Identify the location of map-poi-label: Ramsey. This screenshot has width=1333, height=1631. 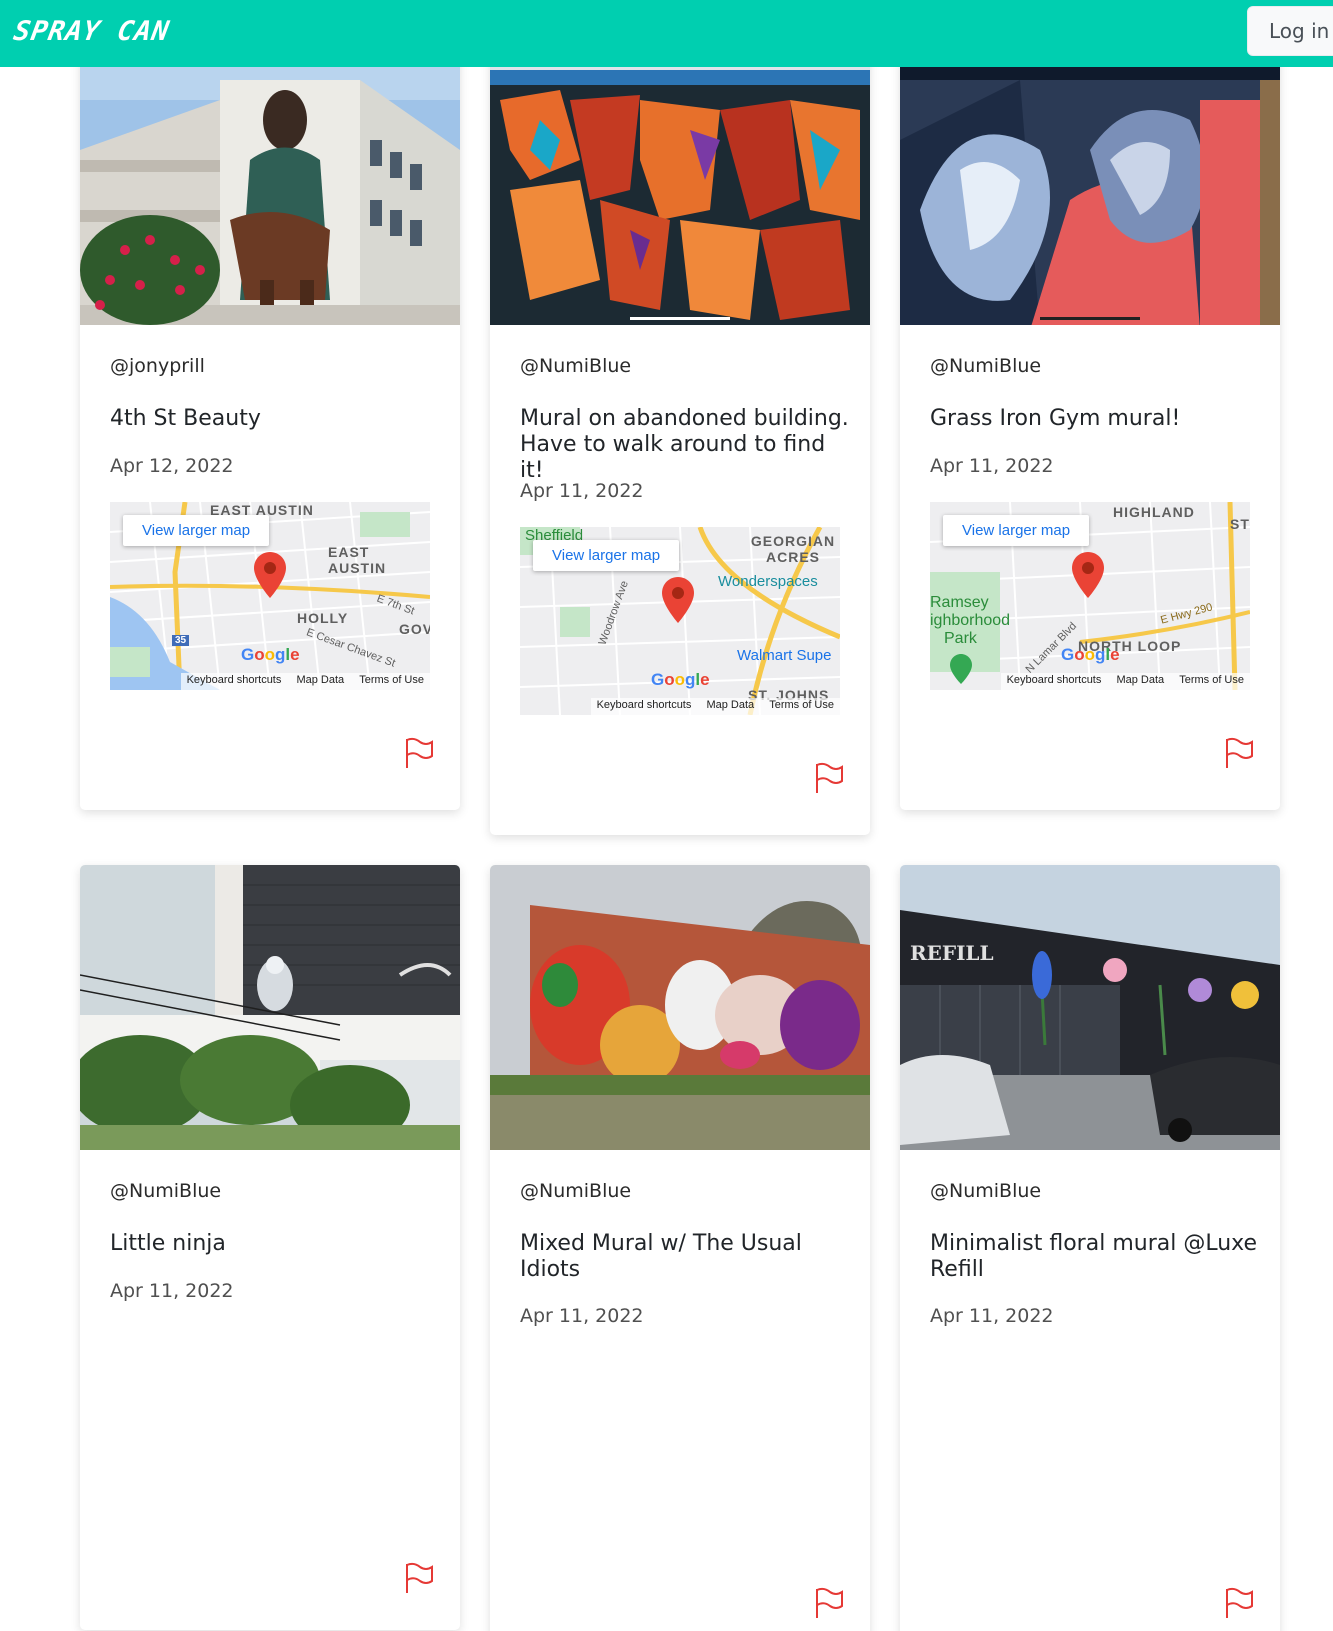
(959, 602).